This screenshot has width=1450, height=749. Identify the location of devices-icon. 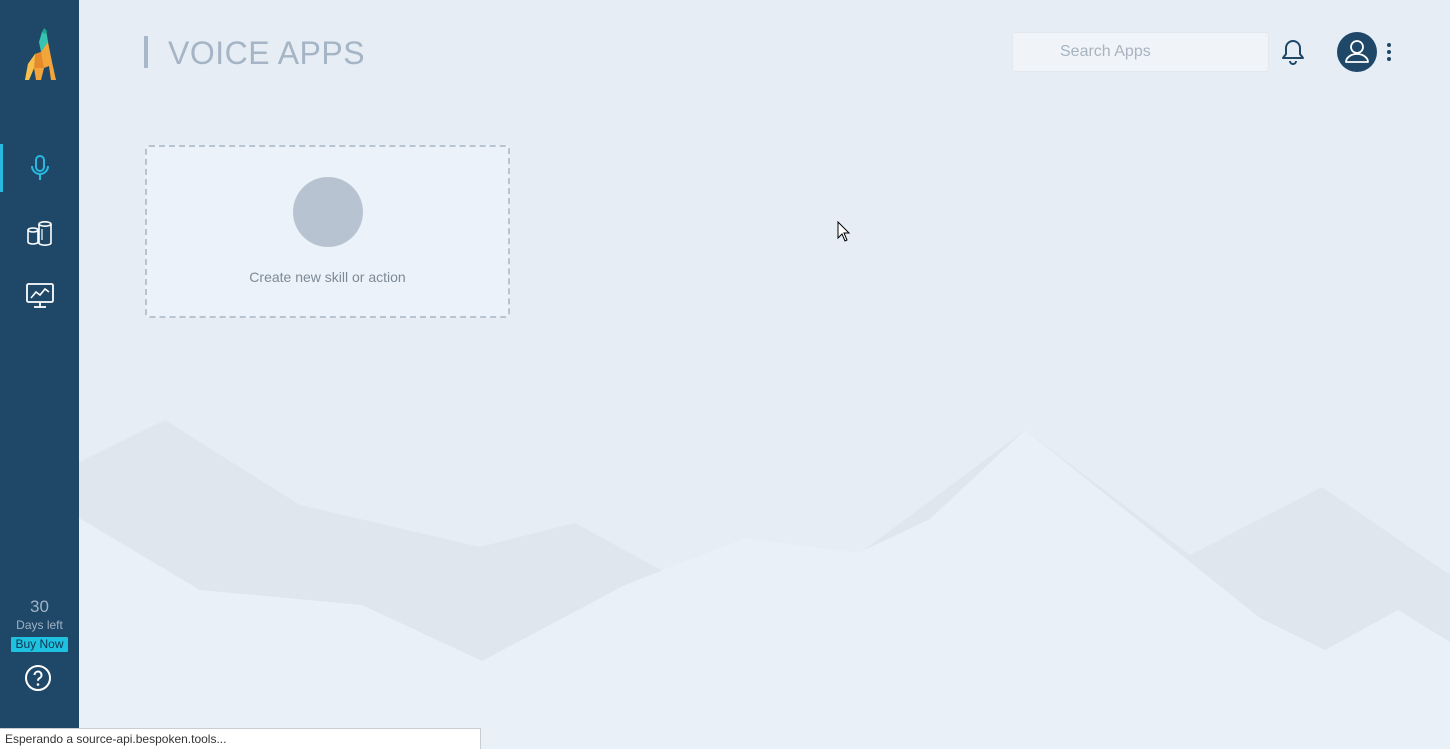
(39, 233).